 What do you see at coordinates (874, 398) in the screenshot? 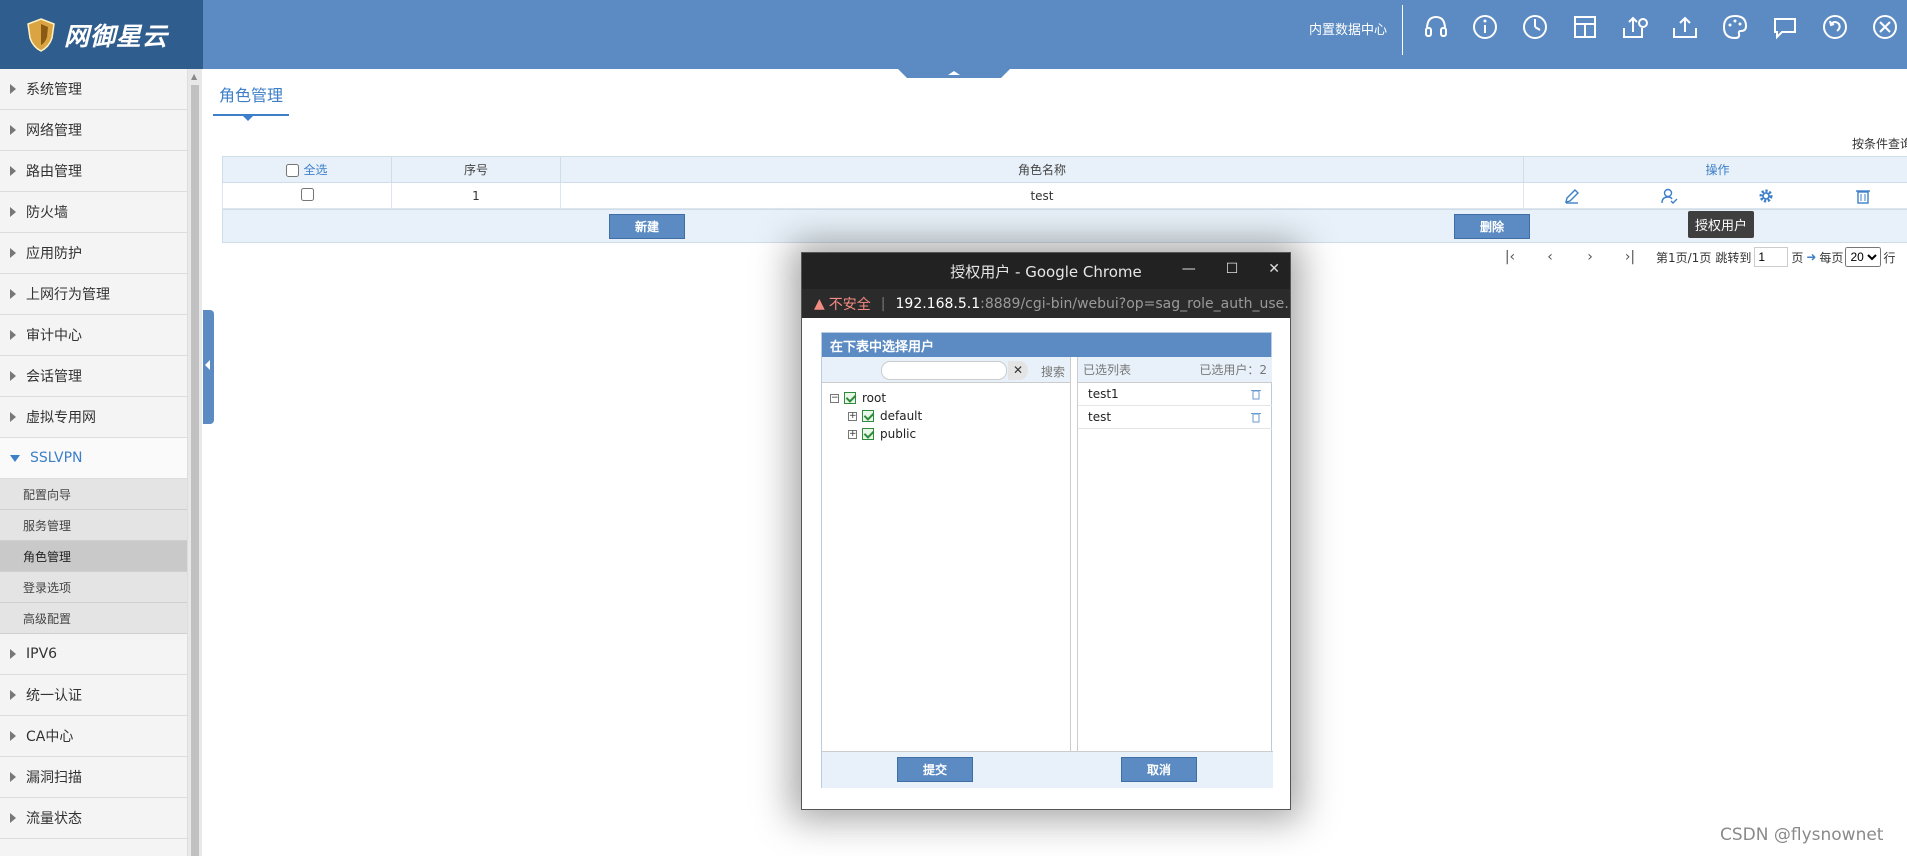
I see `tree-node-label: root` at bounding box center [874, 398].